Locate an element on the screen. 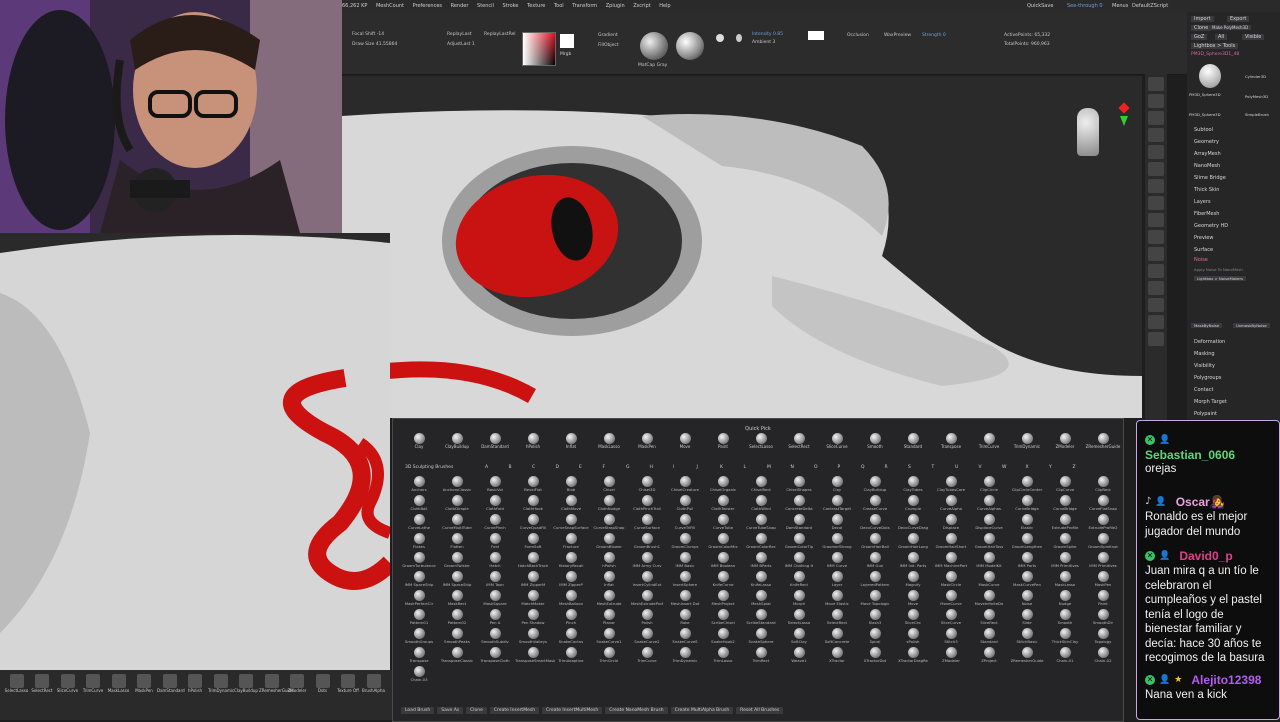 This screenshot has width=1280, height=722. brush-item: StitchBasic is located at coordinates (1027, 637).